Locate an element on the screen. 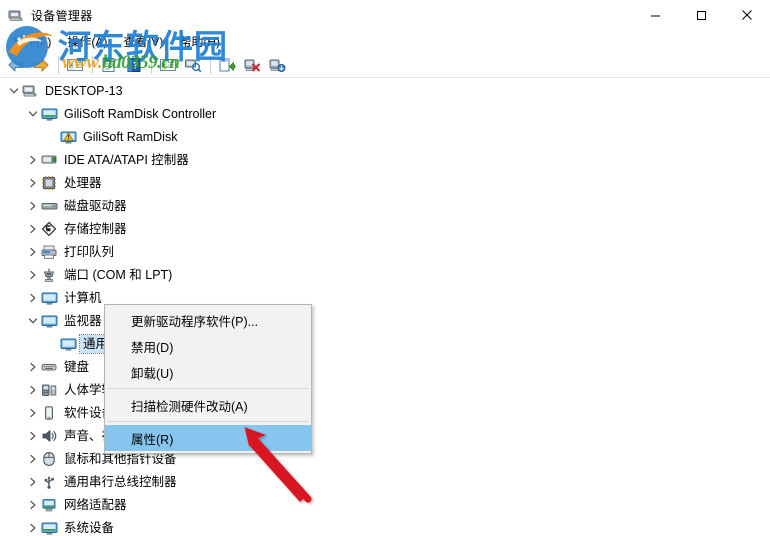 The width and height of the screenshot is (770, 536). toolbar: ? is located at coordinates (385, 65).